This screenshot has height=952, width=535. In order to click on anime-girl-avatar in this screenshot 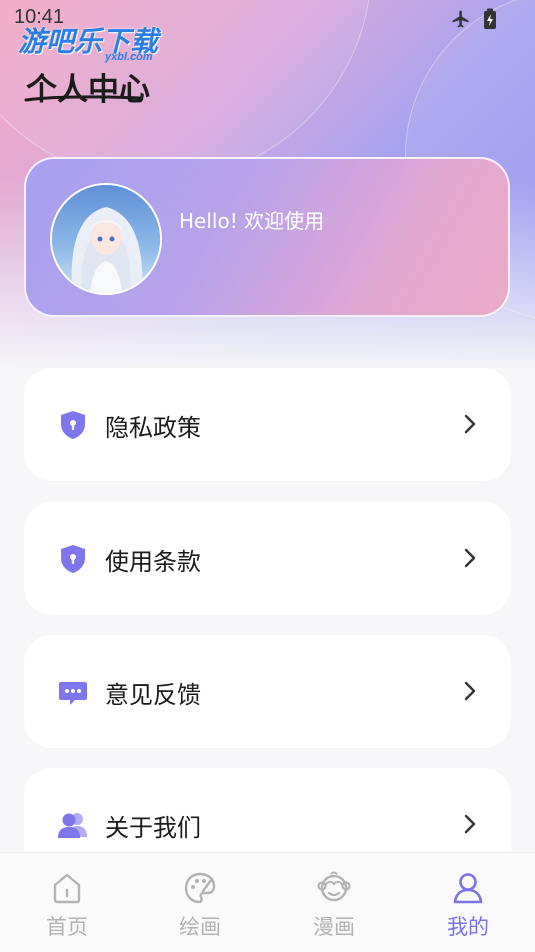, I will do `click(106, 239)`.